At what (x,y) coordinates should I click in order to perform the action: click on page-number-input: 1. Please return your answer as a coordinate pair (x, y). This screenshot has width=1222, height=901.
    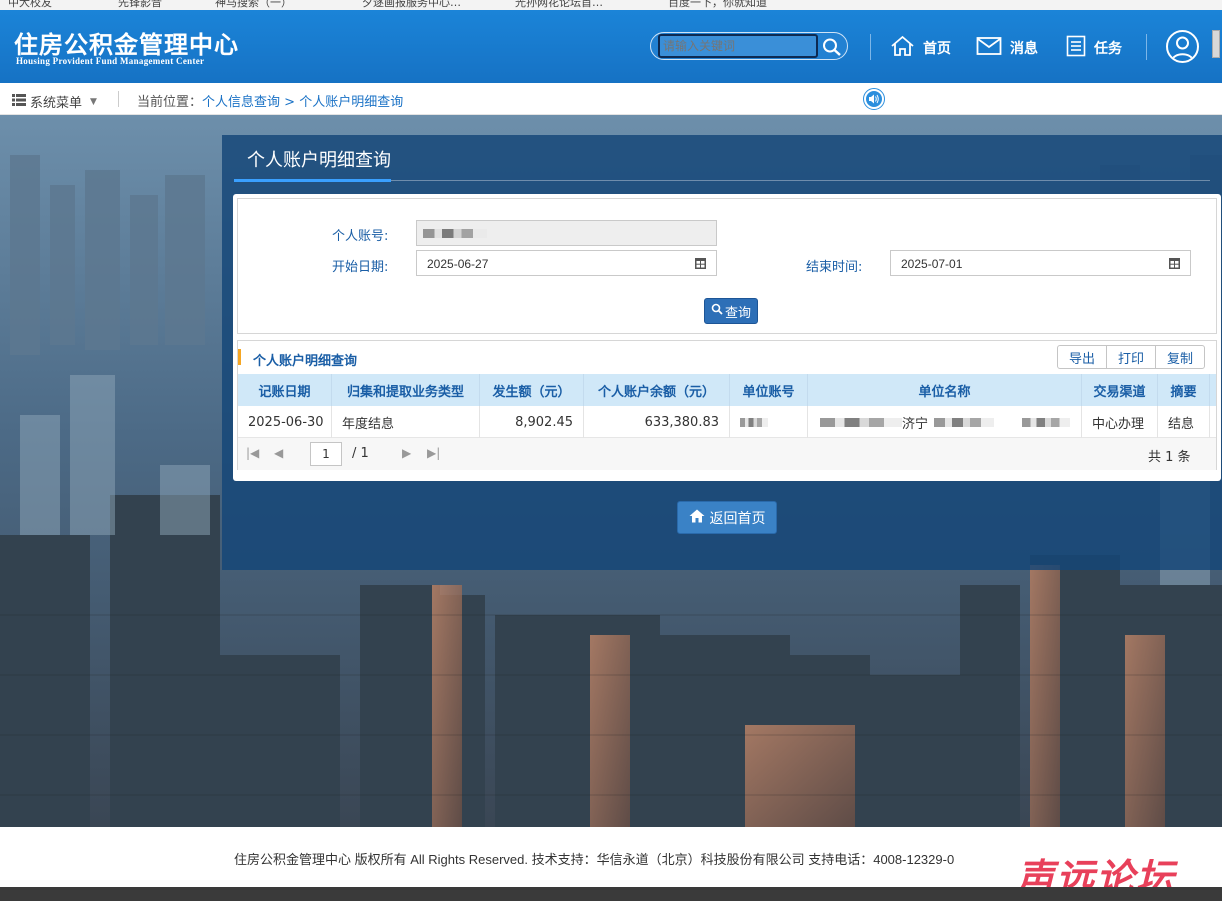
    Looking at the image, I should click on (326, 454).